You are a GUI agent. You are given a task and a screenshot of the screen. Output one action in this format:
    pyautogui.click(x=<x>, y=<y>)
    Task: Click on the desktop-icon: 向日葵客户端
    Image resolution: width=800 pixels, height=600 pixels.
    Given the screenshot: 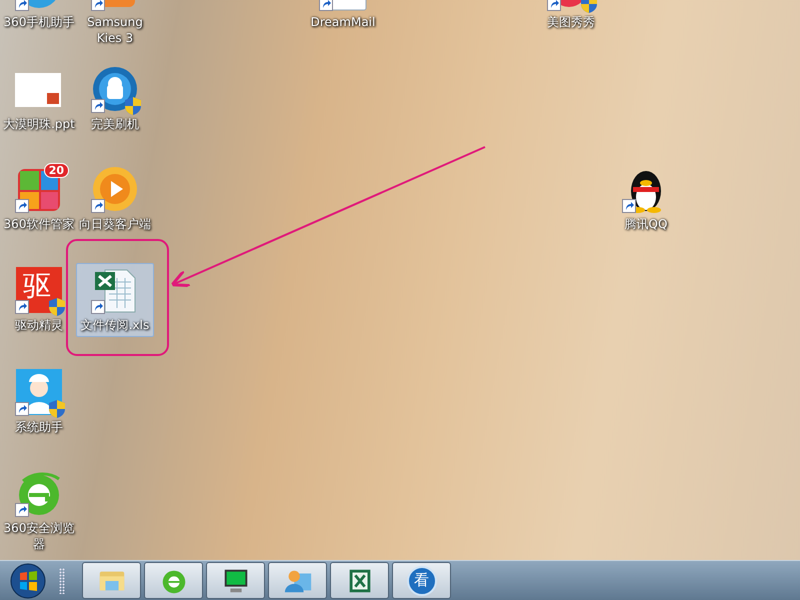 What is the action you would take?
    pyautogui.click(x=115, y=199)
    